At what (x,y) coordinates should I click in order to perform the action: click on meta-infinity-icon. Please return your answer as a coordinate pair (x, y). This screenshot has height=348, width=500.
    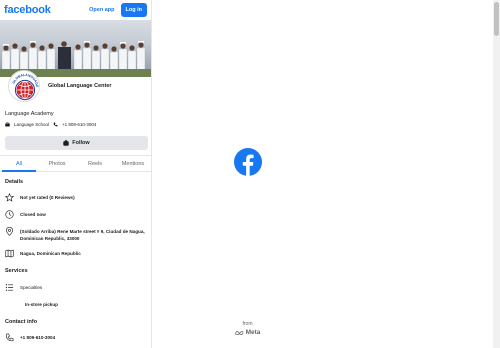
    Looking at the image, I should click on (238, 332).